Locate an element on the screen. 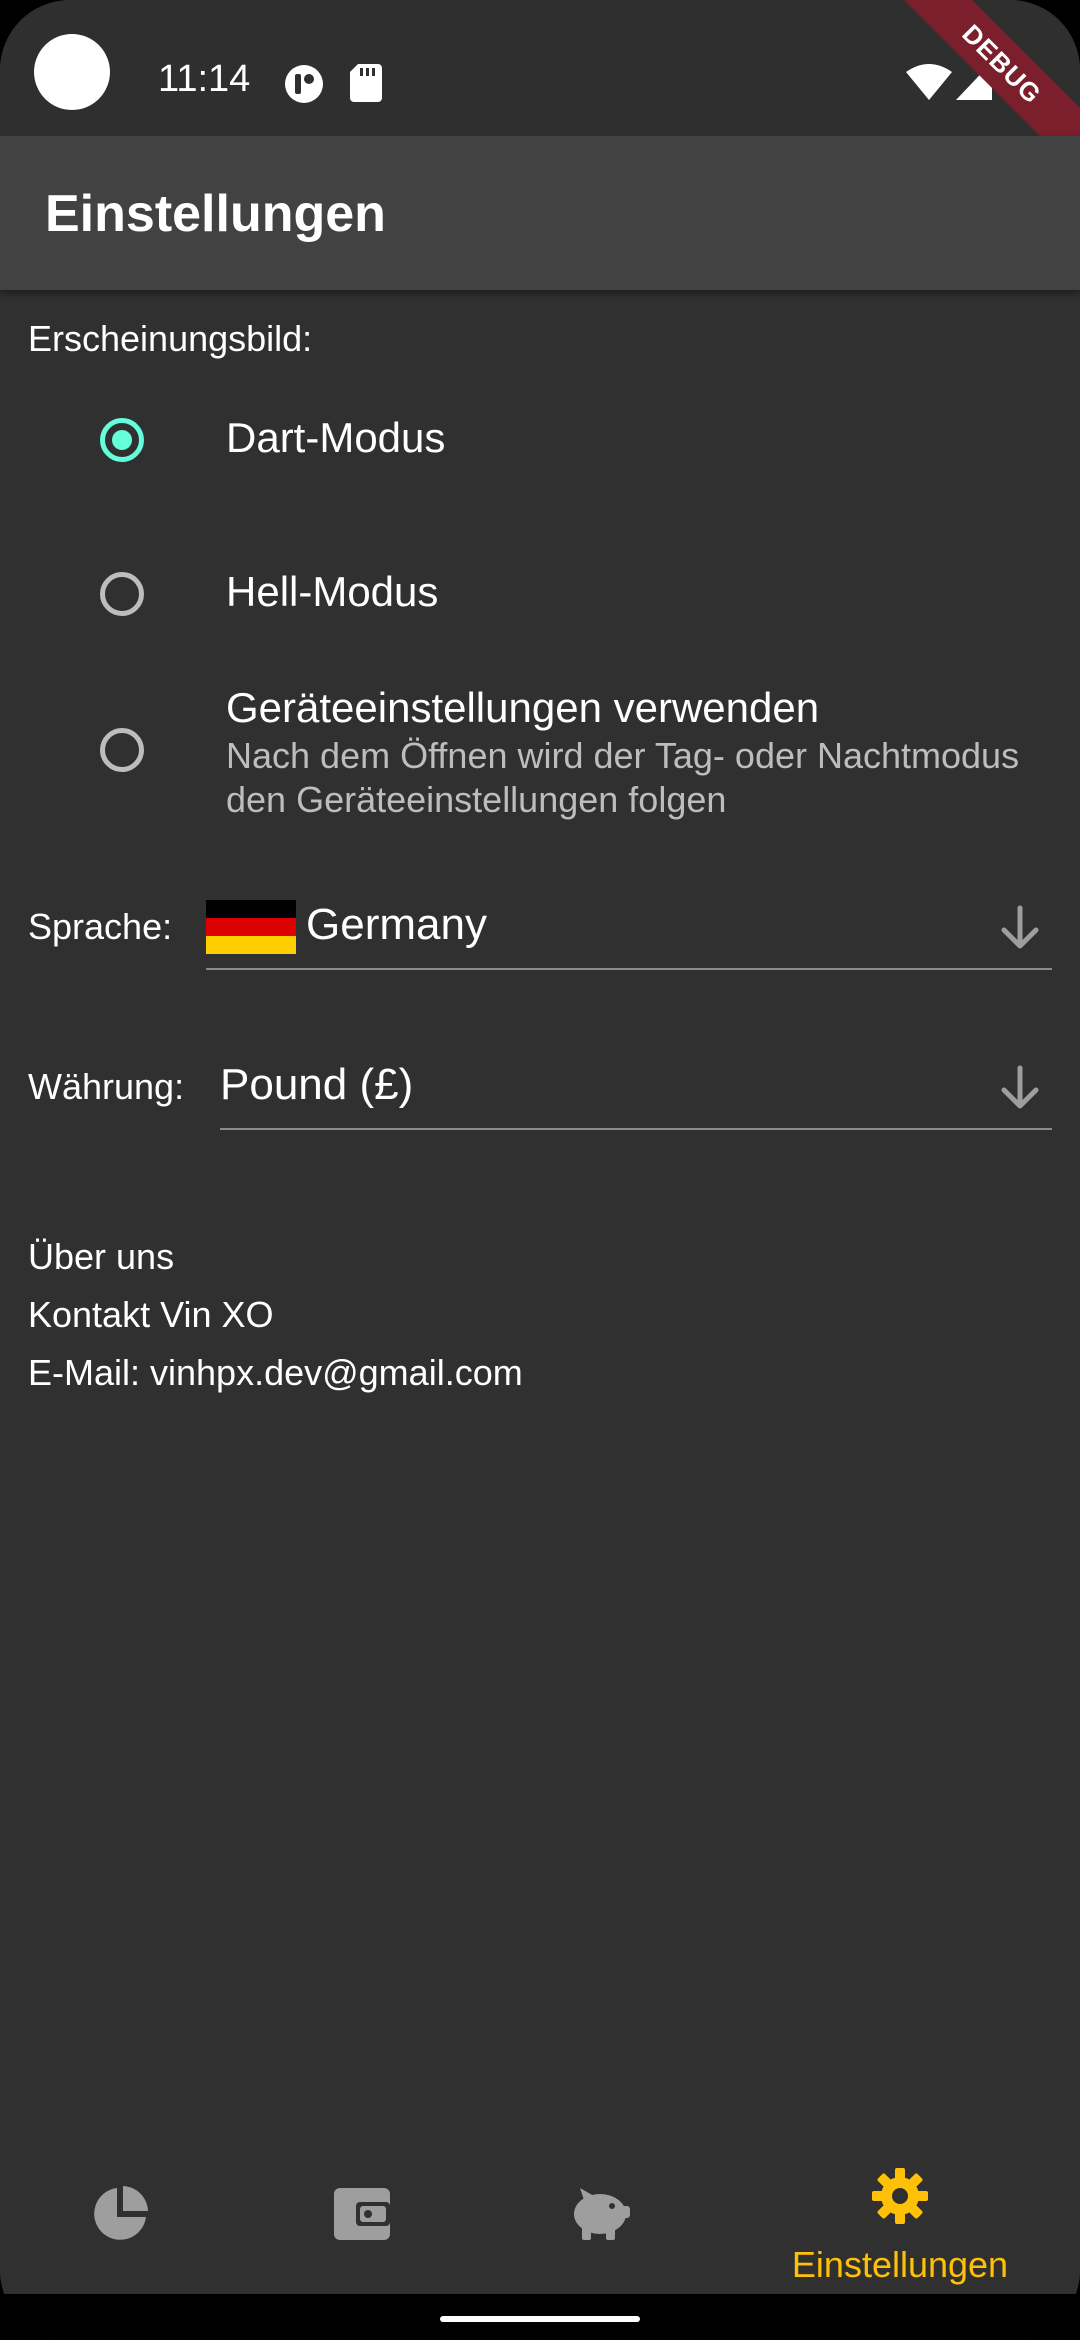  page-title: Einstellungen is located at coordinates (215, 214).